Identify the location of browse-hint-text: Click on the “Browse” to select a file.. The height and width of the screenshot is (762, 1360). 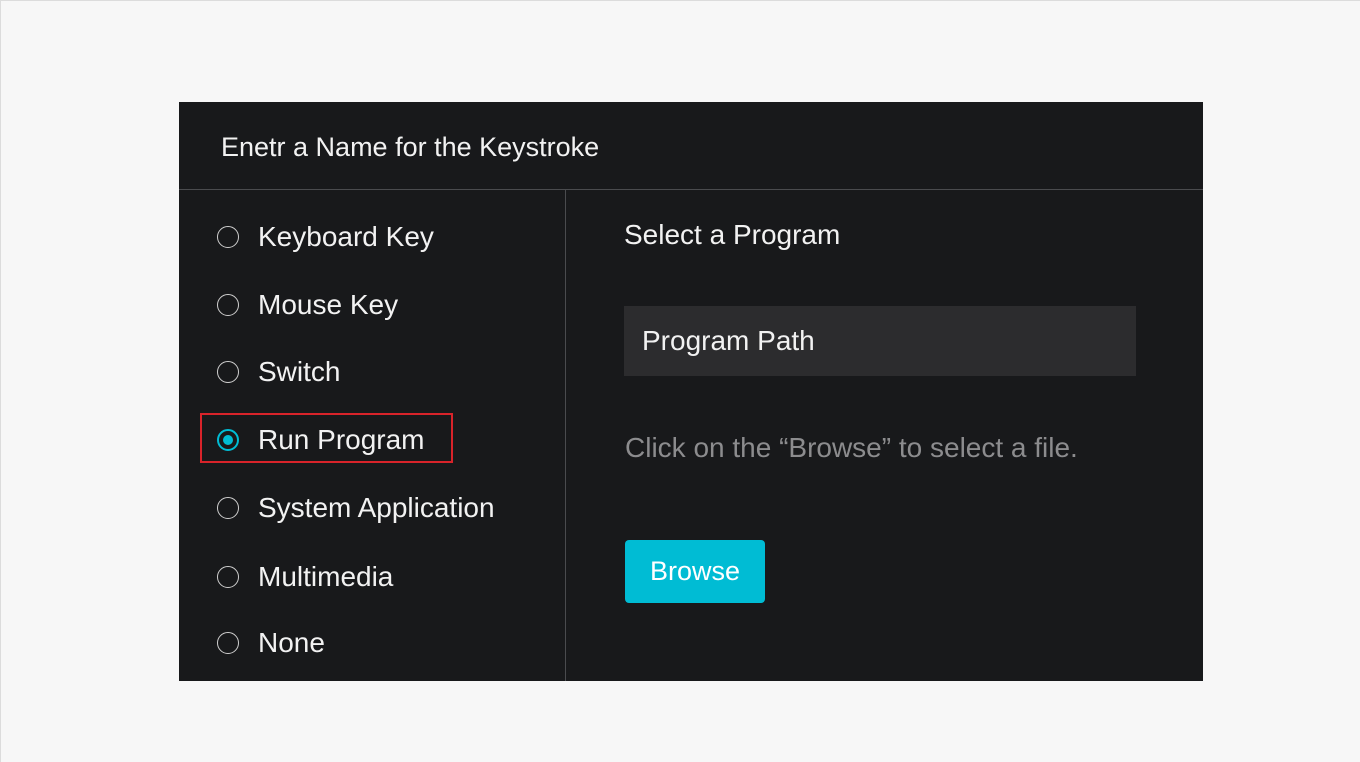
(851, 447).